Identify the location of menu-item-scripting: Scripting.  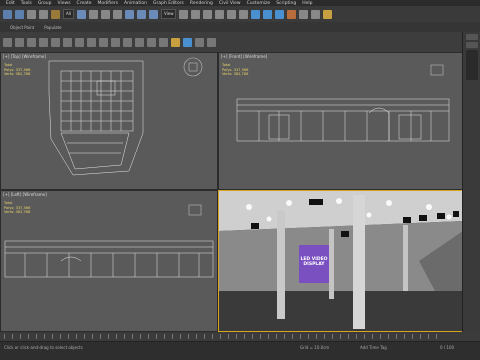
(286, 3).